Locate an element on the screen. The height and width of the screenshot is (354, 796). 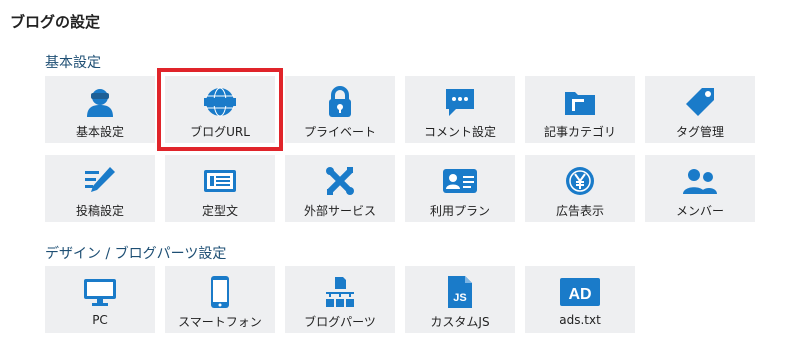
settings-tile-label: ads.txt is located at coordinates (580, 320).